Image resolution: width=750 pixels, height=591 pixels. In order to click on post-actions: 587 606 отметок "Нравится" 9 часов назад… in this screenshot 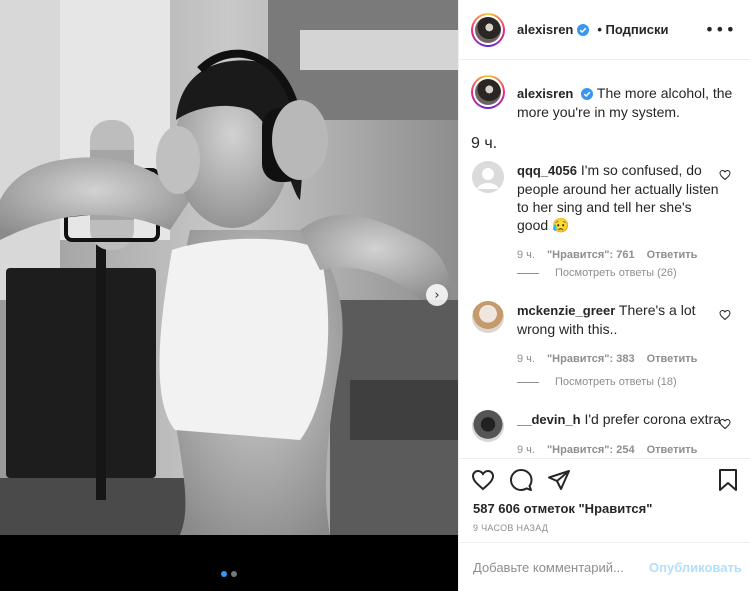, I will do `click(604, 524)`.